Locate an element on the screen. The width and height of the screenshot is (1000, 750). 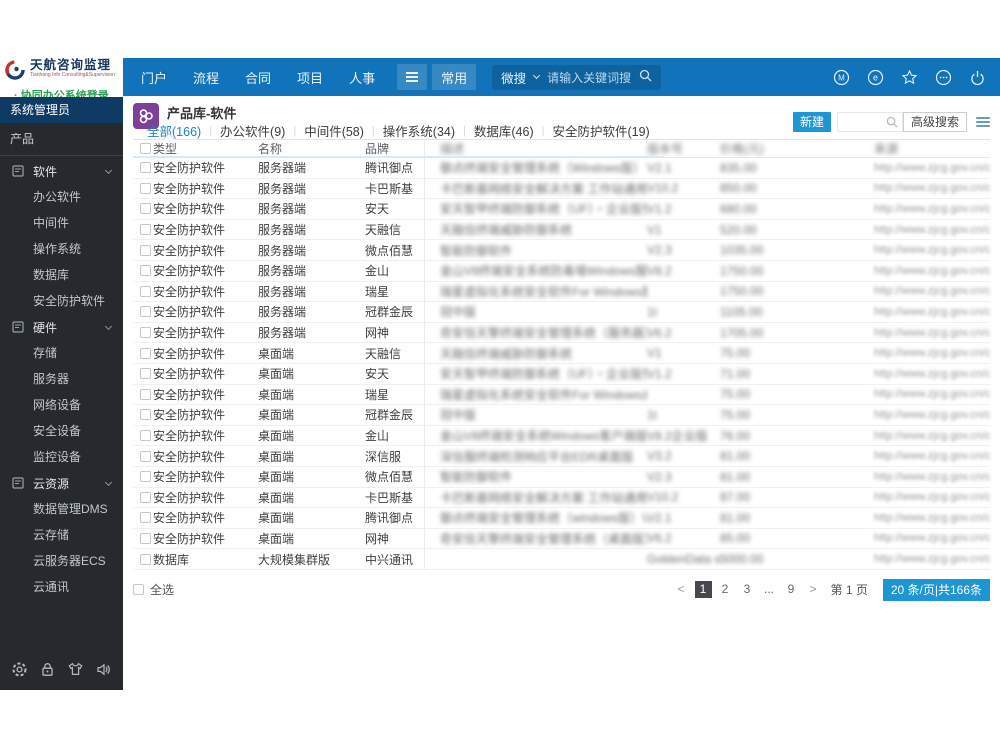
sidebar-item-网络设备: 网络设备 is located at coordinates (61, 405).